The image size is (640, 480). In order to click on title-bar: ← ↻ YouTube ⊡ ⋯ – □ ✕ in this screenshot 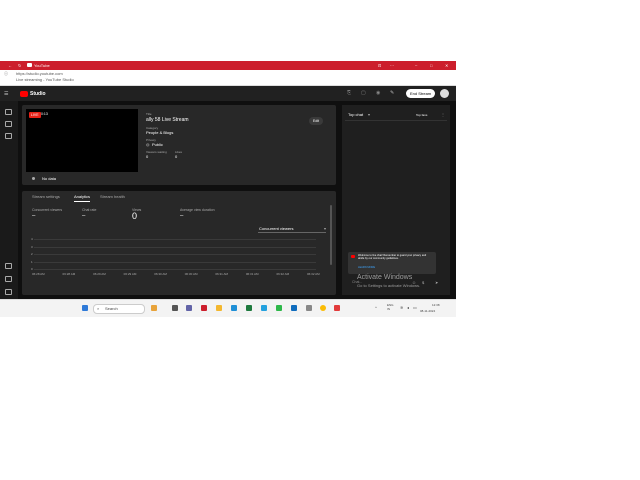, I will do `click(228, 65)`.